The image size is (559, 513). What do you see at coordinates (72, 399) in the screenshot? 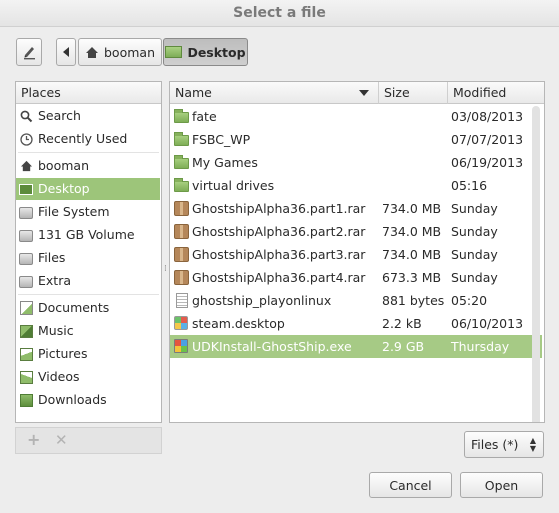
I see `place-label: Downloads` at bounding box center [72, 399].